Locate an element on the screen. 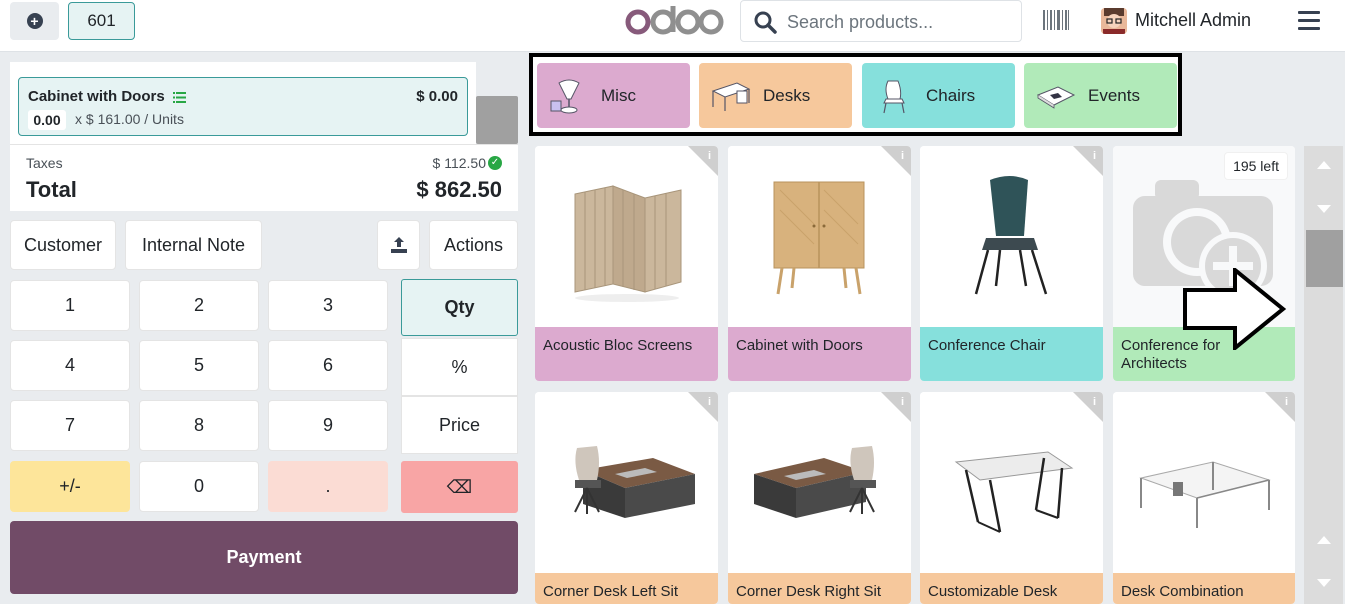 Image resolution: width=1345 pixels, height=604 pixels. product-name: Conference Chair is located at coordinates (1011, 354).